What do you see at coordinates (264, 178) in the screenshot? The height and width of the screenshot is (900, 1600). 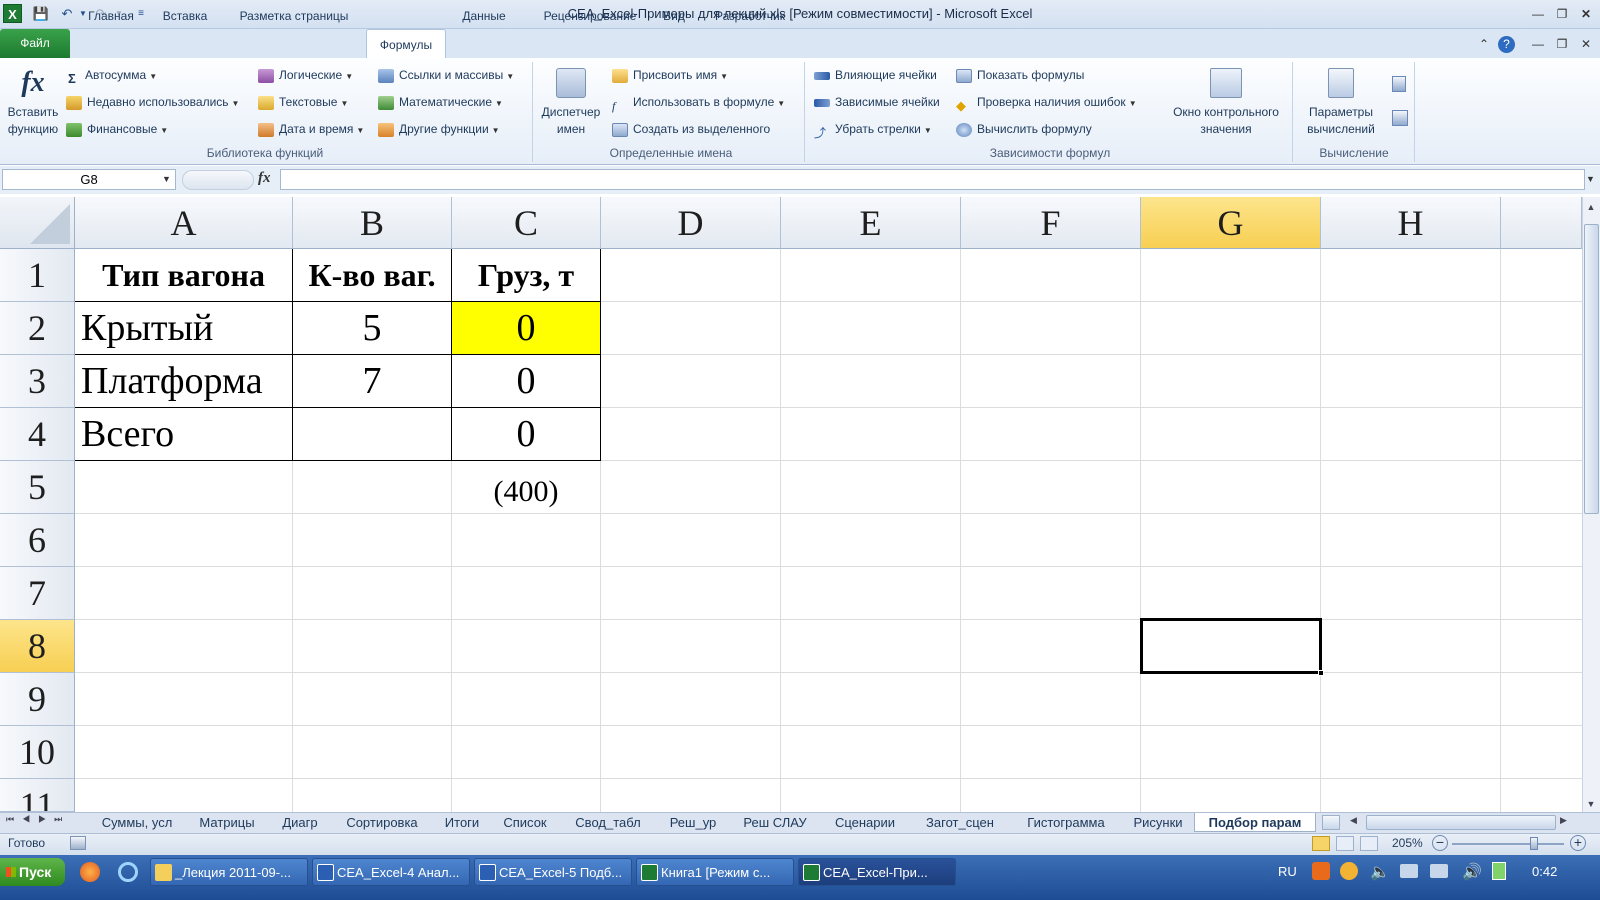 I see `insert-function-fx-icon: fx` at bounding box center [264, 178].